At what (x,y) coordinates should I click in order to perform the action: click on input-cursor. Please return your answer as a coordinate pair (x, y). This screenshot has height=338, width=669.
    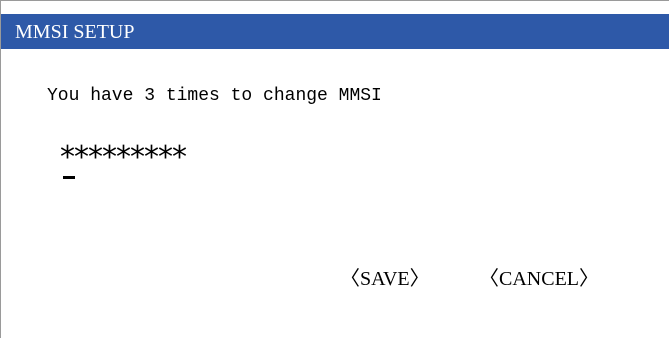
    Looking at the image, I should click on (69, 177).